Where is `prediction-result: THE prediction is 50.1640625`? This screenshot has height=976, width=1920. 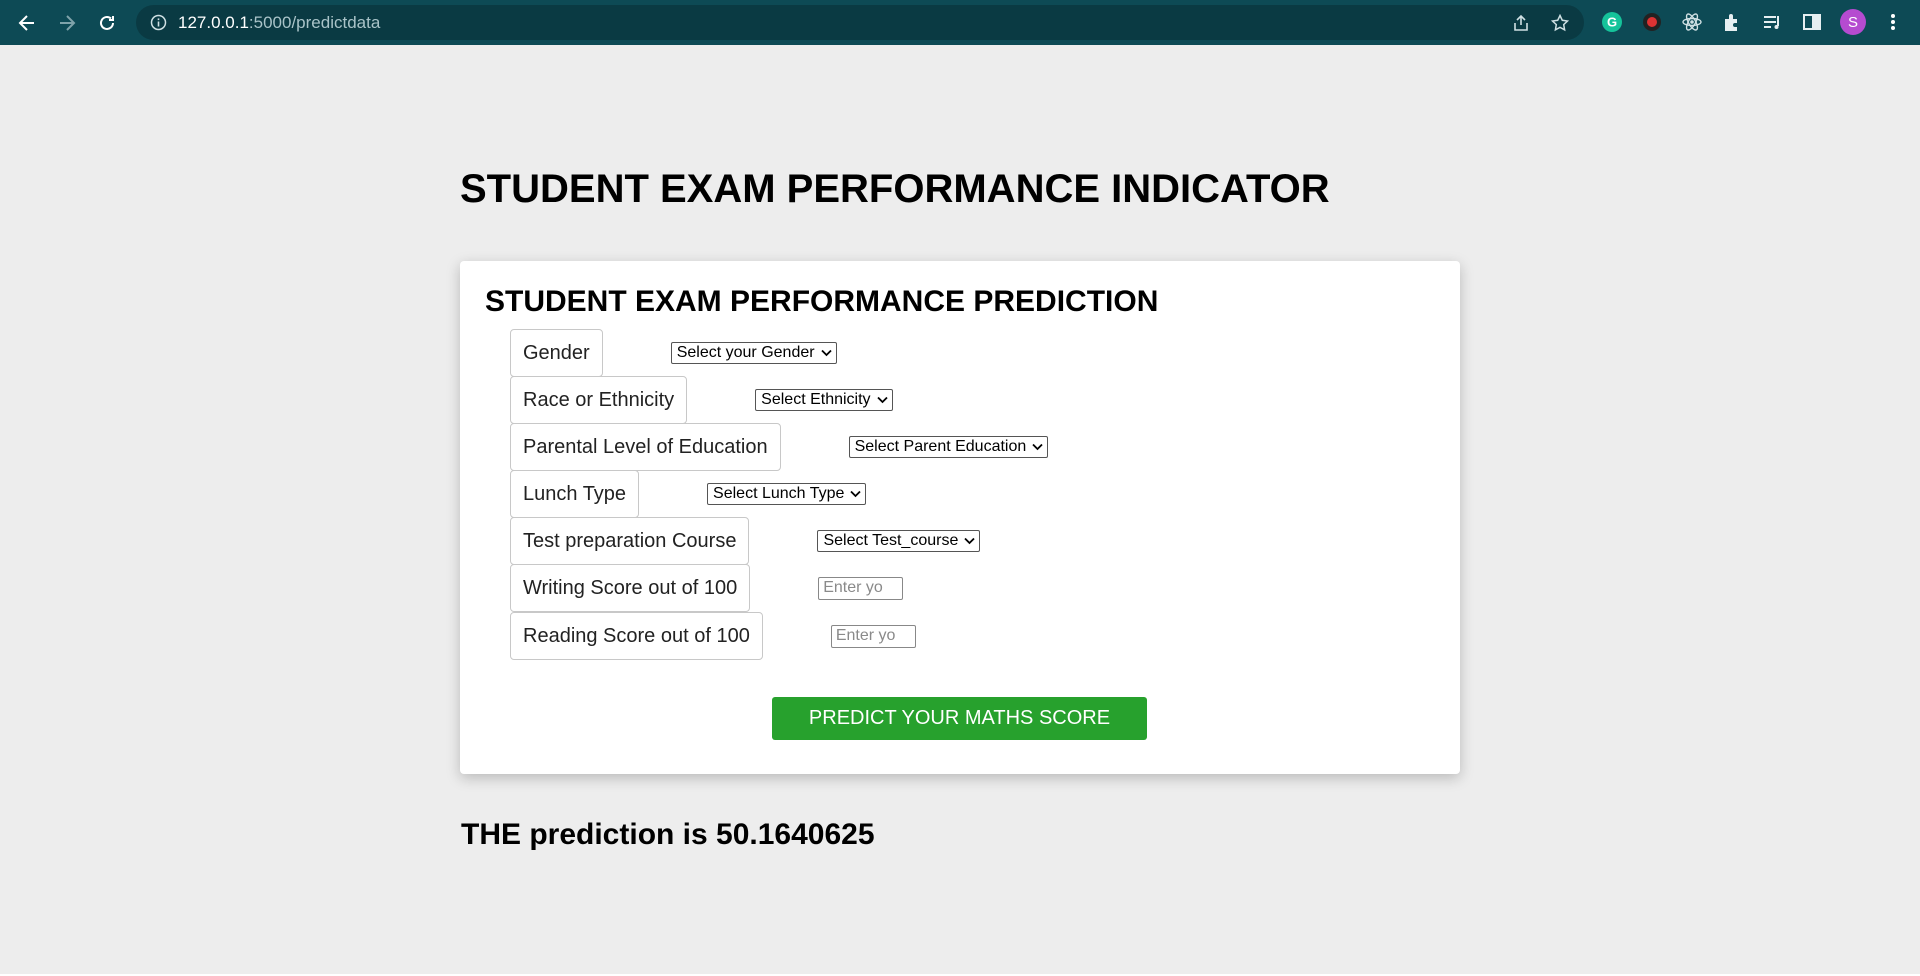 prediction-result: THE prediction is 50.1640625 is located at coordinates (668, 834).